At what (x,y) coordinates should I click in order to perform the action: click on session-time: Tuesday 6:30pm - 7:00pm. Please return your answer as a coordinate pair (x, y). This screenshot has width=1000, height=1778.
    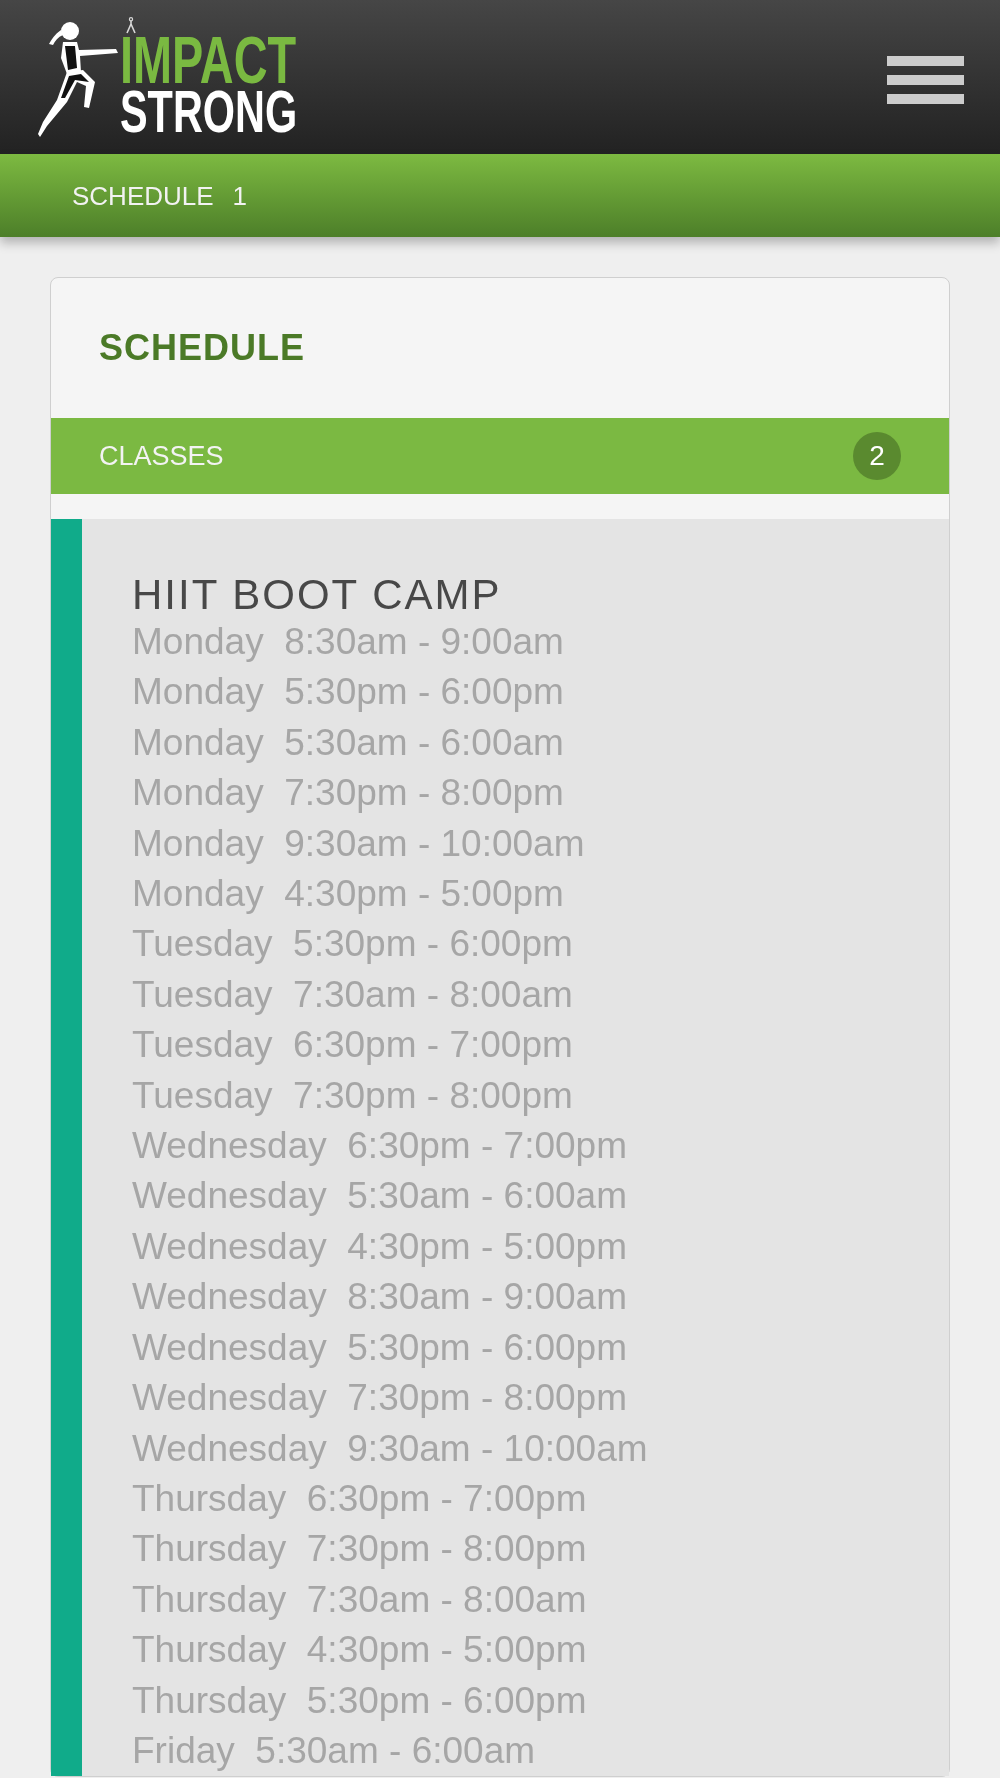
    Looking at the image, I should click on (352, 1045).